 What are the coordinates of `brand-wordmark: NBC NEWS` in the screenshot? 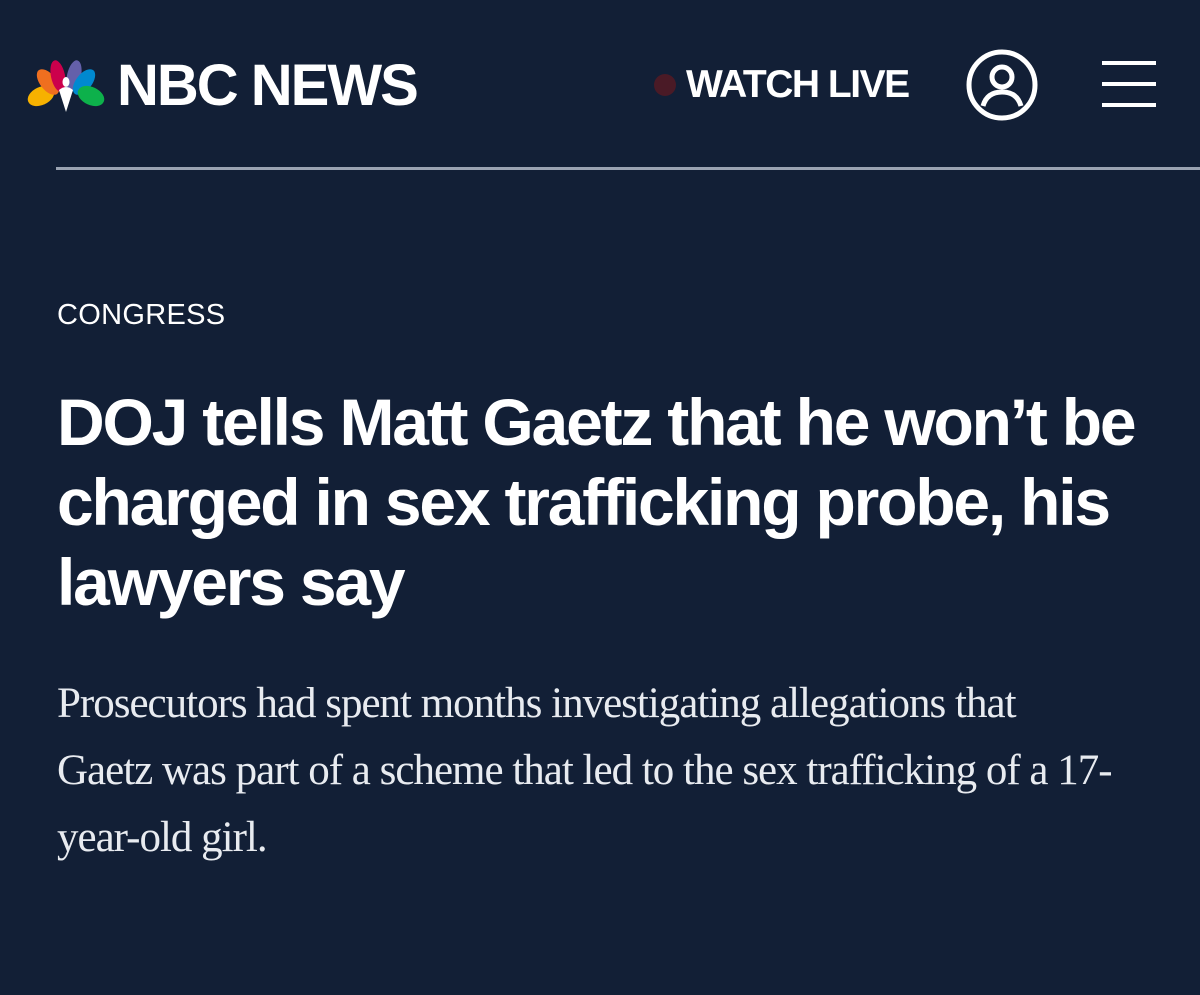 It's located at (268, 85).